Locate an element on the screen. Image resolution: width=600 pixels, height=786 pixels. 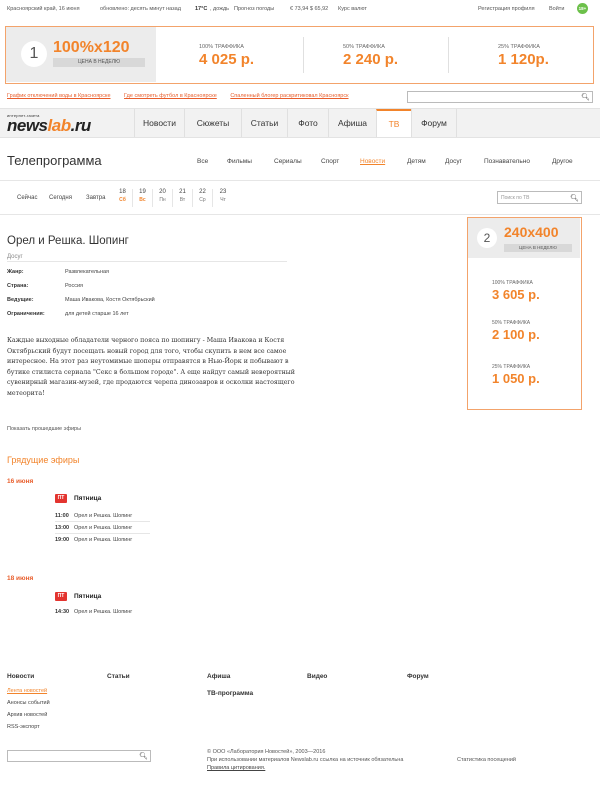
forecast-link: Прогноз погоды is located at coordinates (254, 9).